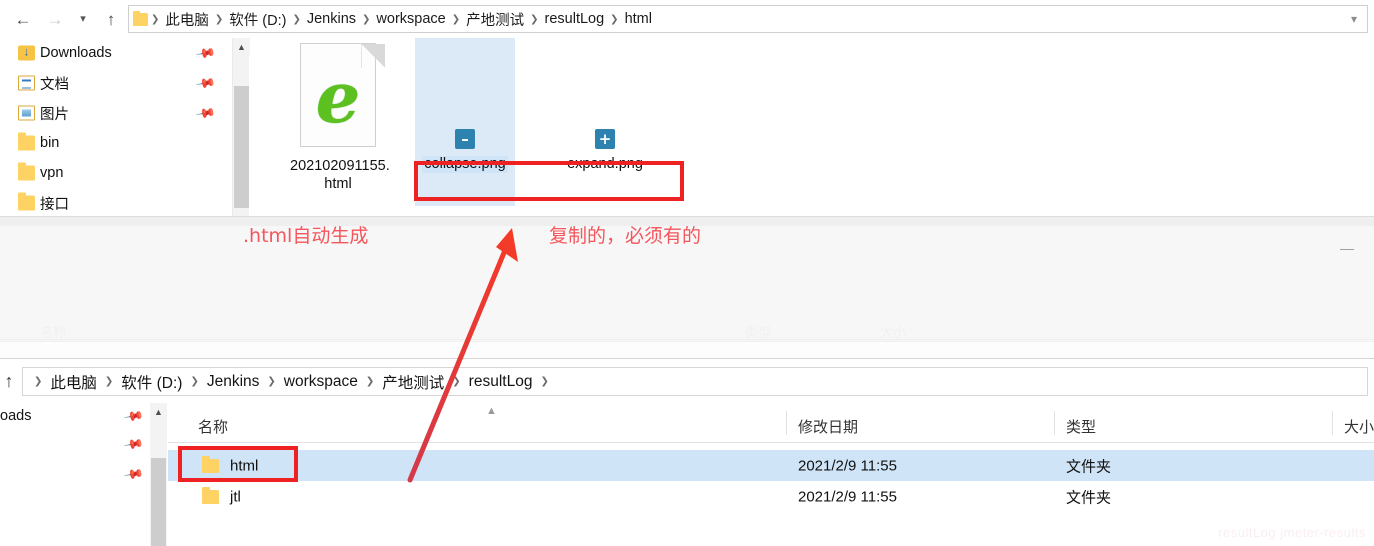 The image size is (1374, 546). I want to click on cell-type: 文件夹, so click(1089, 497).